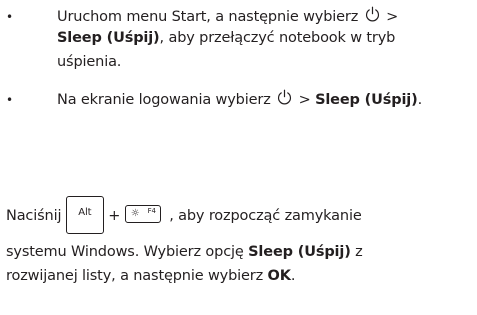 The height and width of the screenshot is (315, 477). I want to click on shortcut-text-end: z, so click(359, 252).